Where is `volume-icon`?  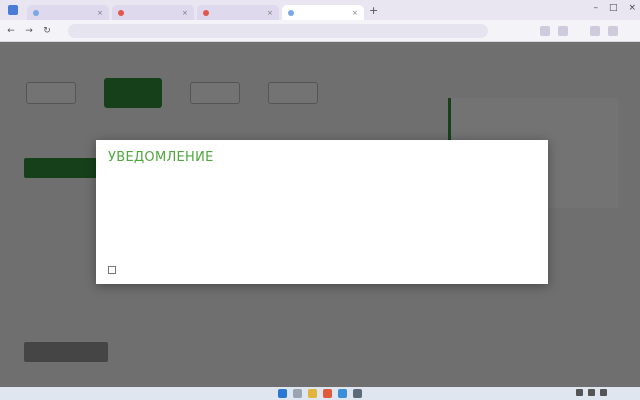
volume-icon is located at coordinates (591, 392).